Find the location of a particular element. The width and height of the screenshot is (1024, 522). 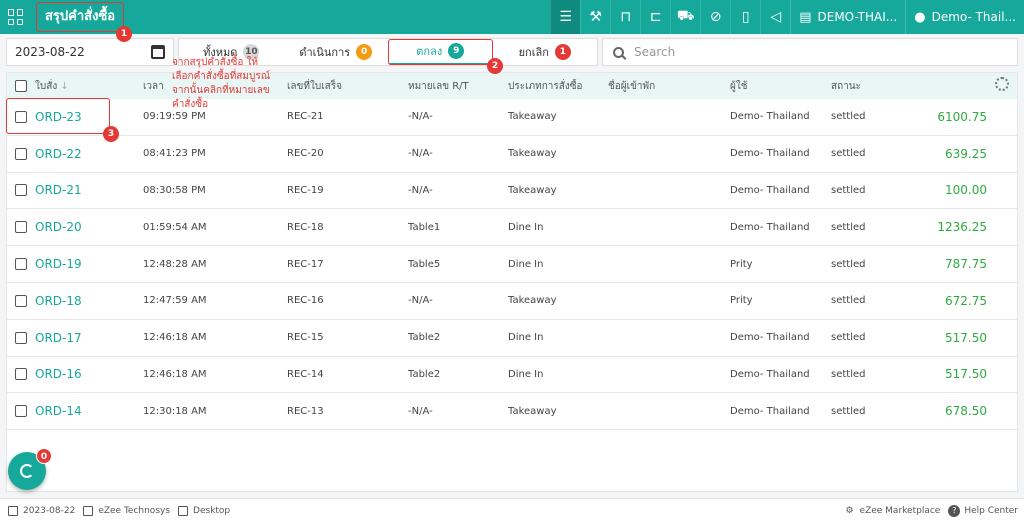

receipt-number: REC-14 is located at coordinates (305, 374).